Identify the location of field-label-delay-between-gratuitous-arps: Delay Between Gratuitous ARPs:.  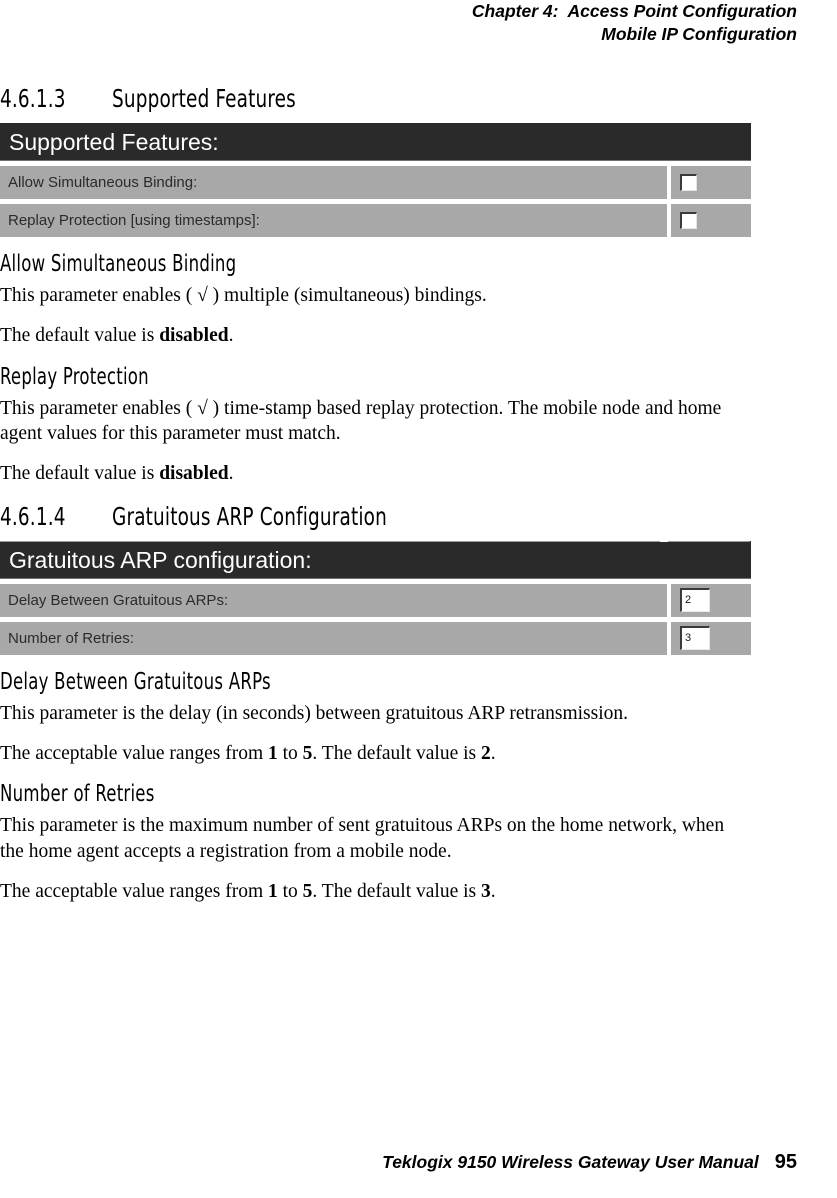
(333, 600).